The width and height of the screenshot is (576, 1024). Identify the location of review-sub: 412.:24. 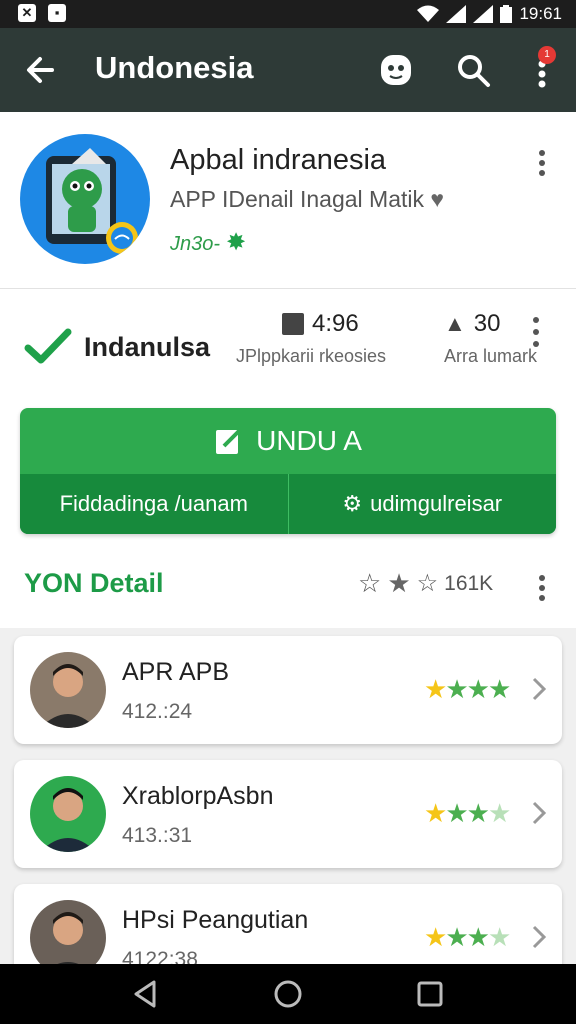
(157, 711).